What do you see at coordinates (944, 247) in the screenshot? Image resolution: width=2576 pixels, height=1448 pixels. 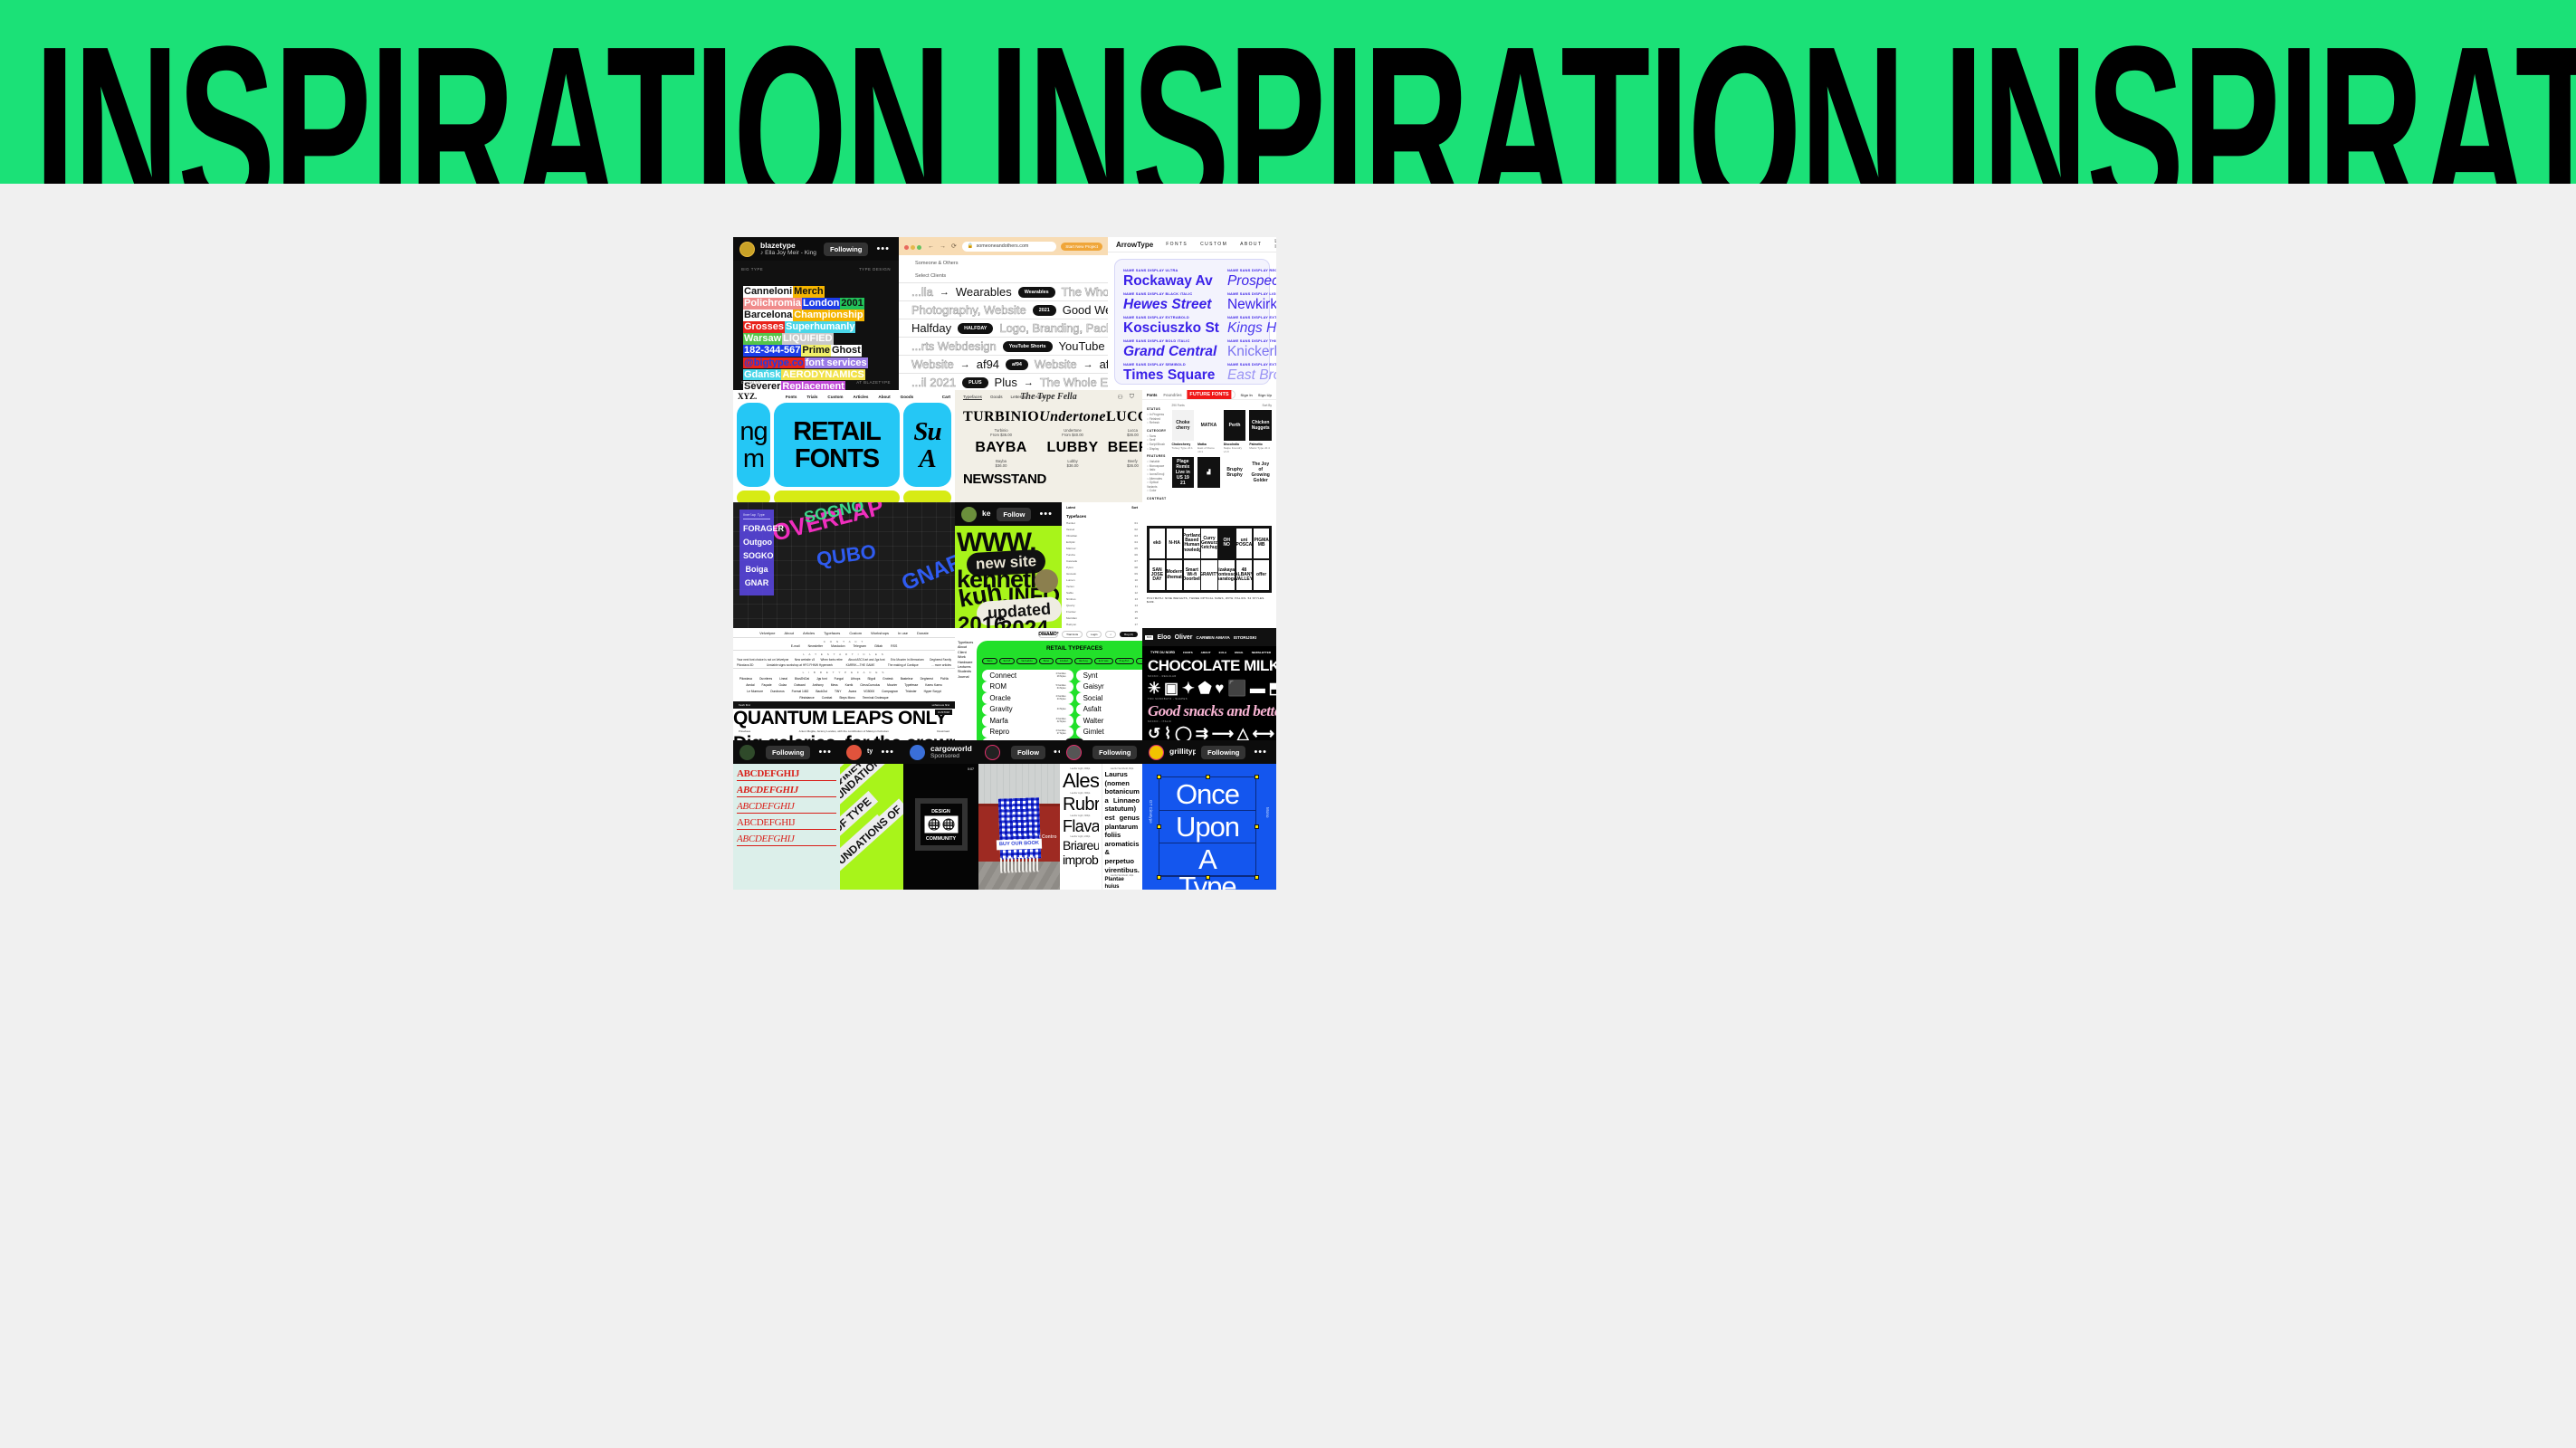 I see `forward-icon: →` at bounding box center [944, 247].